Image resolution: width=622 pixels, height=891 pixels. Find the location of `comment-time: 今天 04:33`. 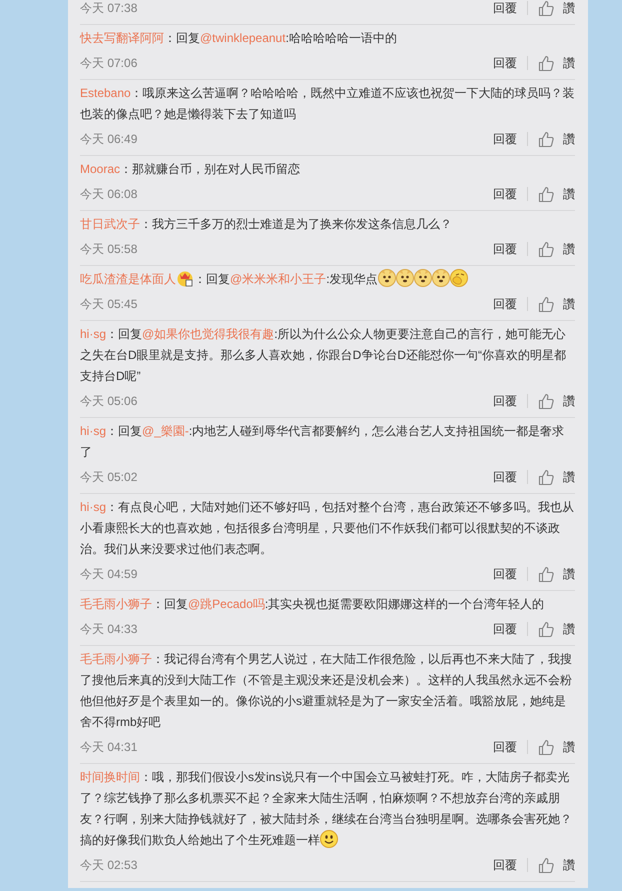

comment-time: 今天 04:33 is located at coordinates (109, 629).